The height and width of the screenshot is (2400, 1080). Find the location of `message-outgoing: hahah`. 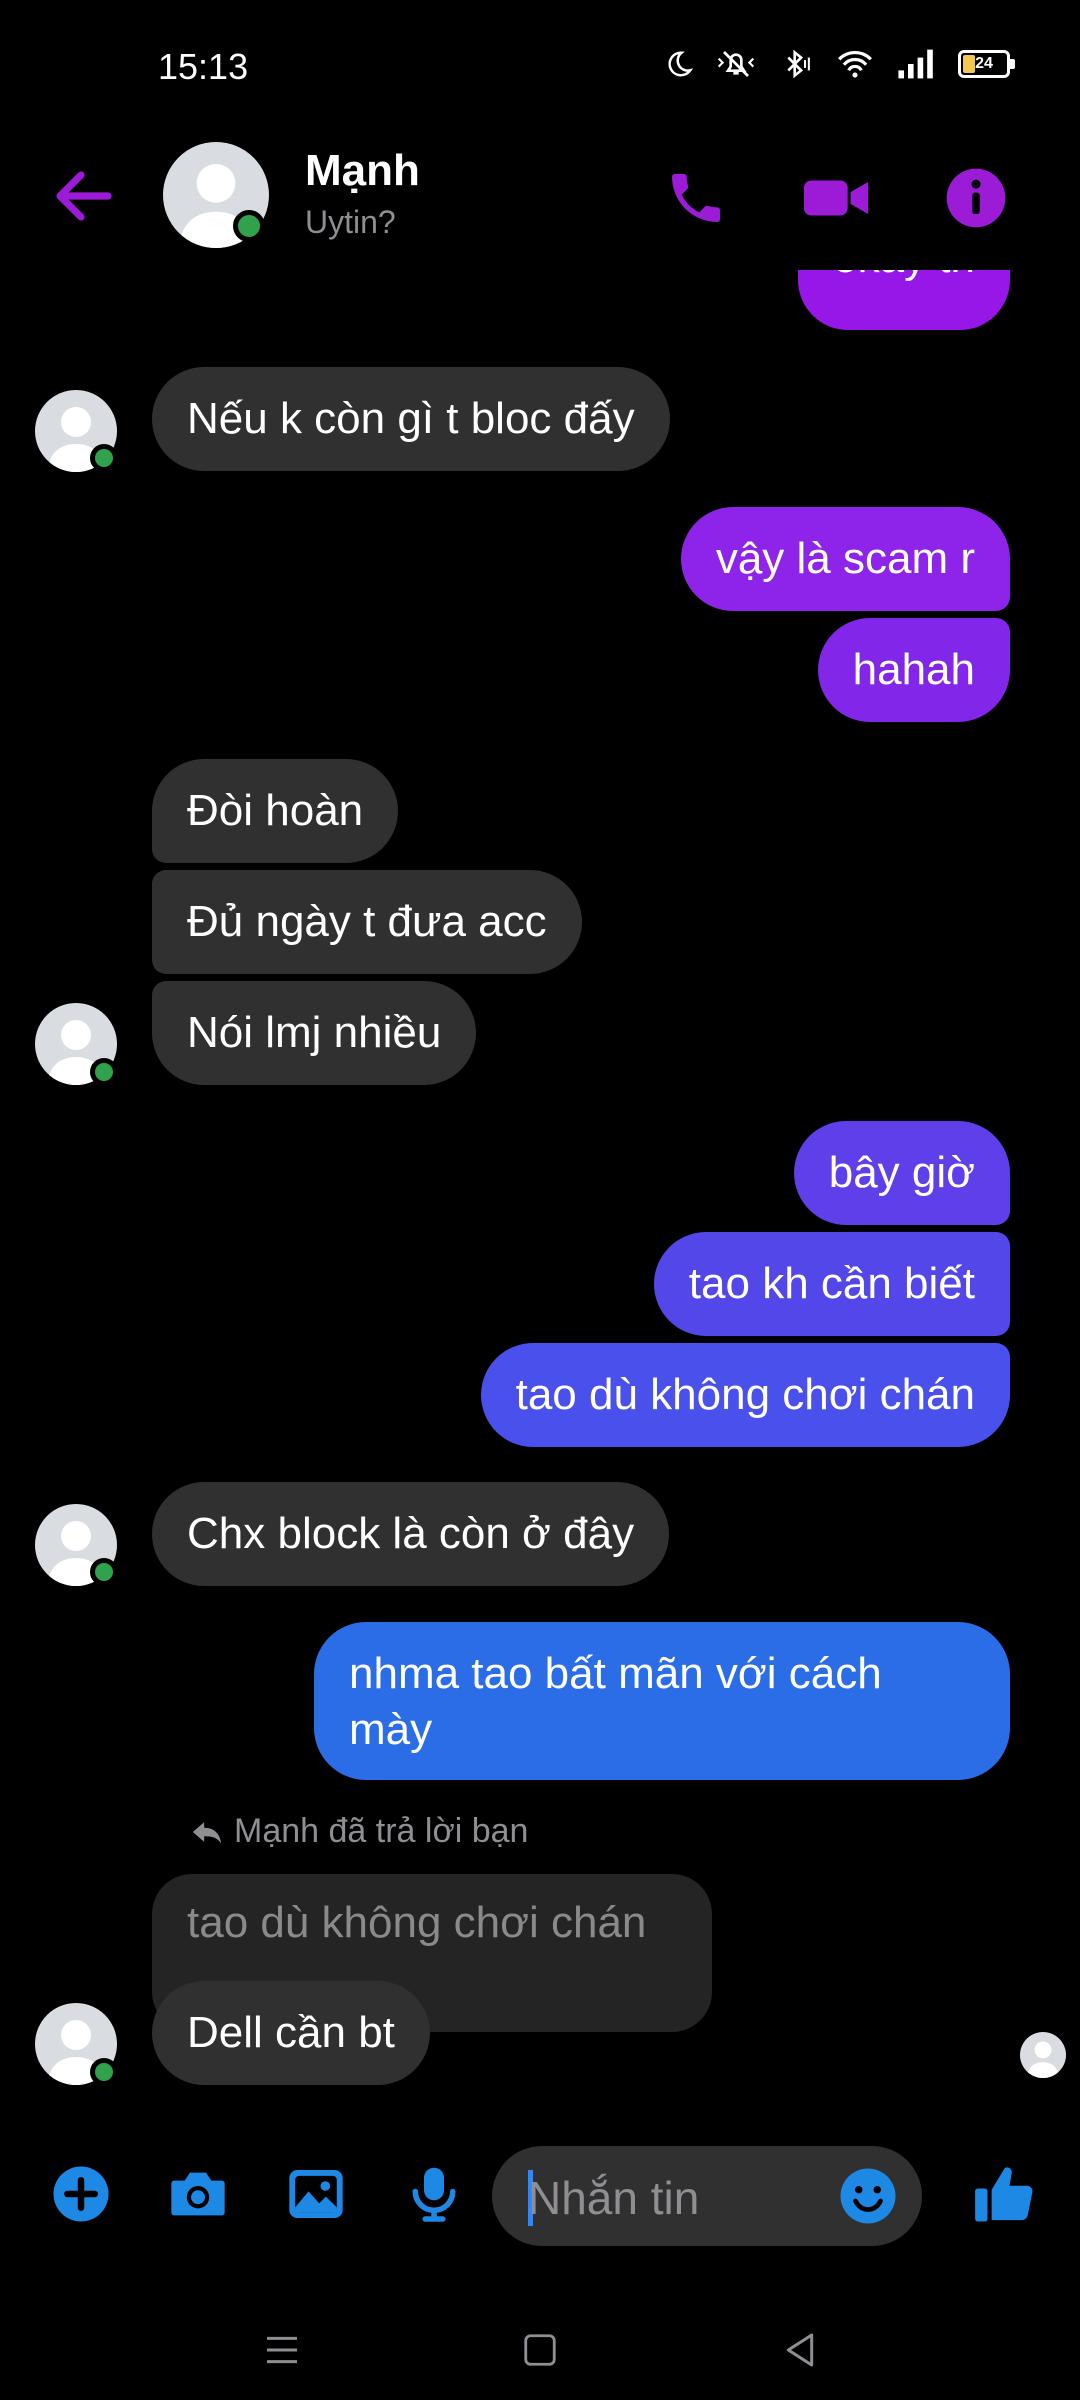

message-outgoing: hahah is located at coordinates (913, 670).